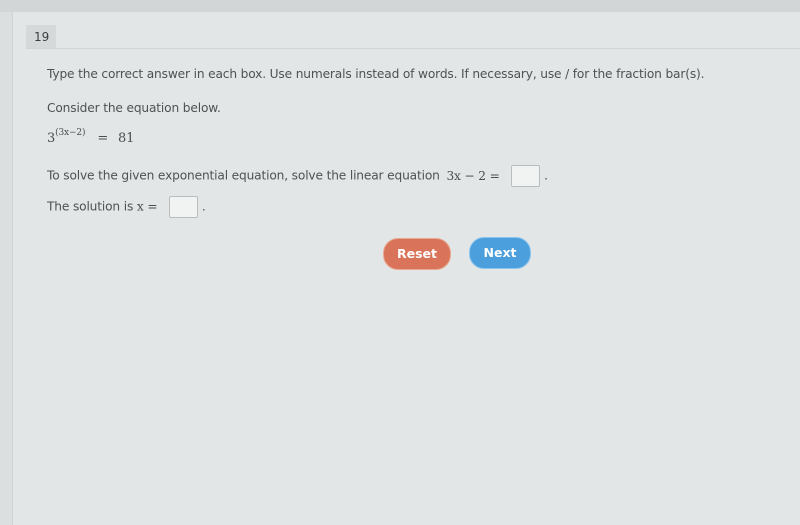 The height and width of the screenshot is (525, 800). Describe the element at coordinates (526, 176) in the screenshot. I see `linear-equation-answer-input` at that location.